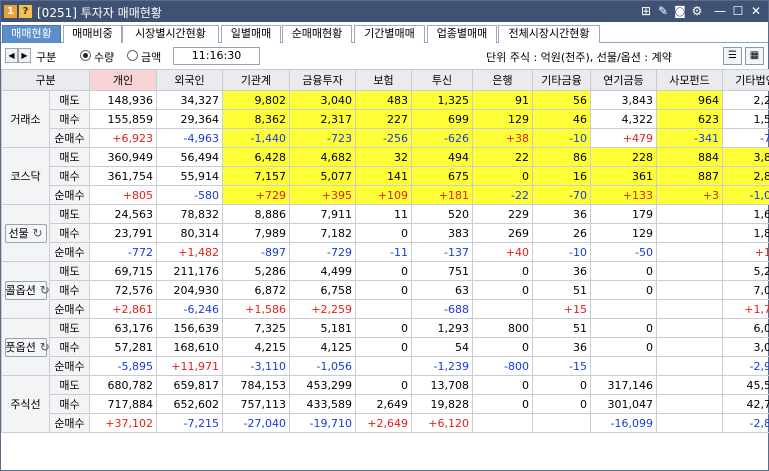  What do you see at coordinates (85, 55) in the screenshot?
I see `quantity-radio` at bounding box center [85, 55].